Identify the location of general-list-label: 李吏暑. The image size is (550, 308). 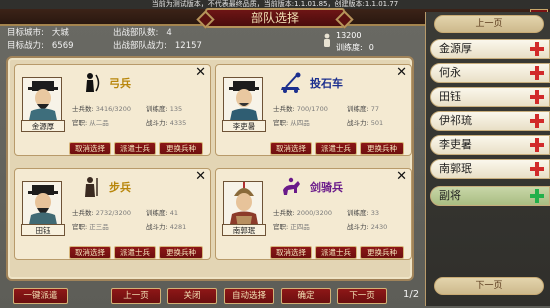
(455, 144).